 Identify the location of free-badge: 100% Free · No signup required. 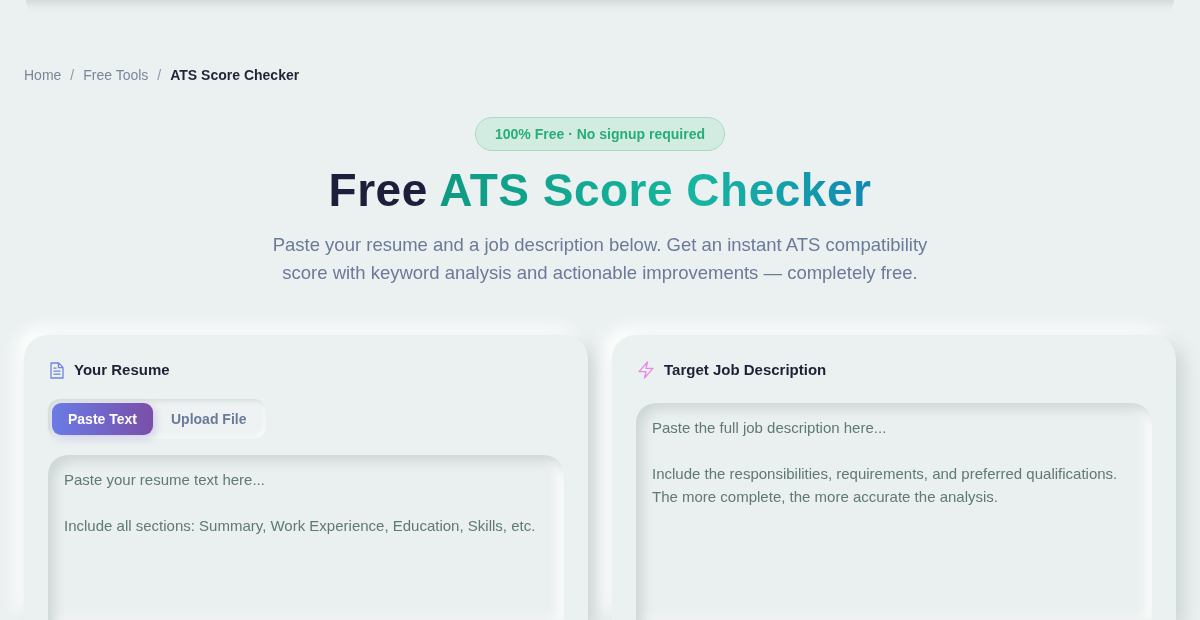
(600, 134).